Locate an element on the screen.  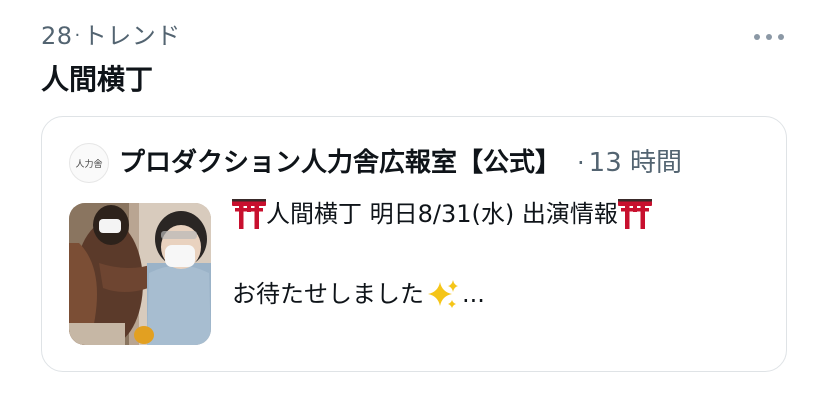
post-time: 13 時間 is located at coordinates (635, 163).